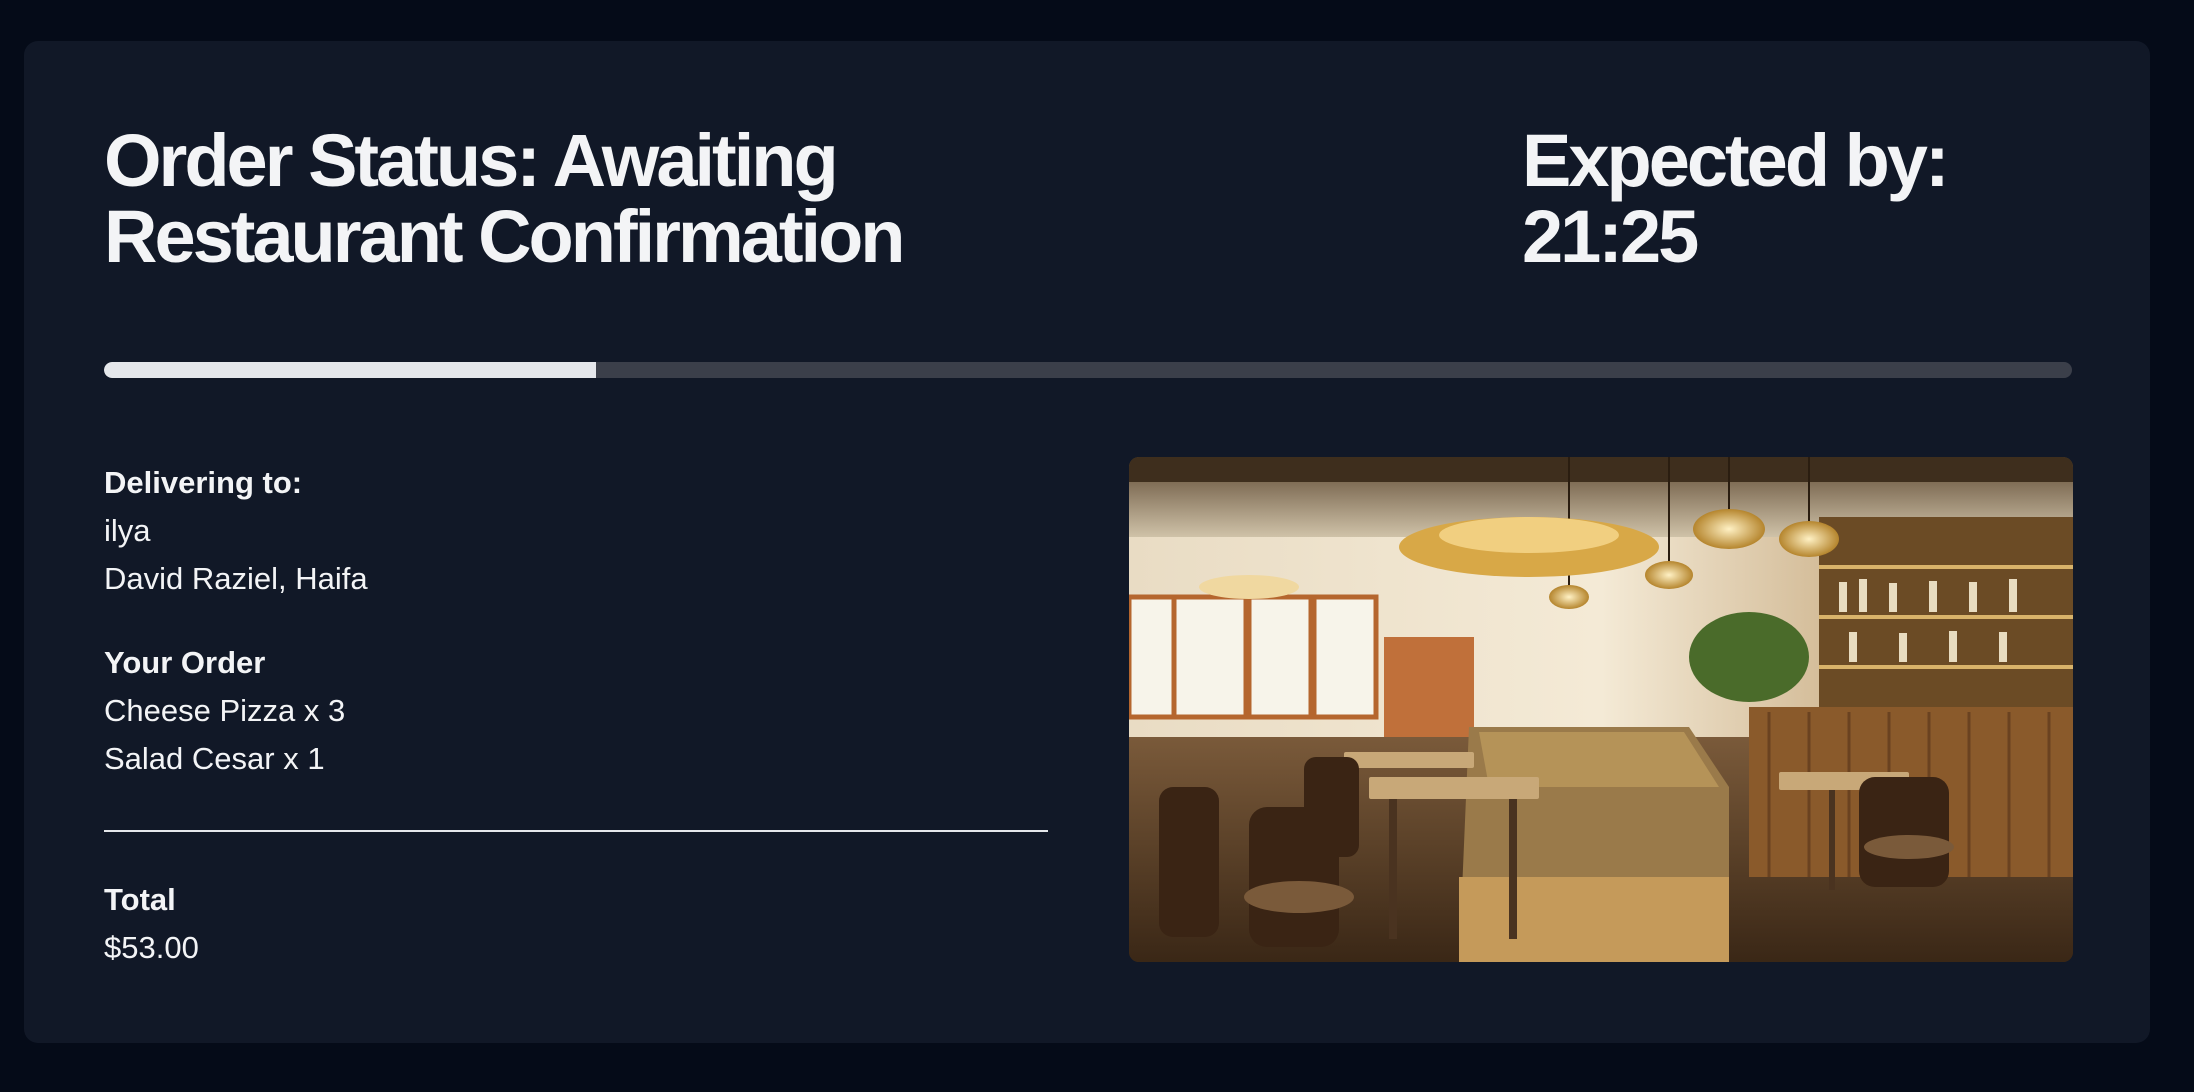 The image size is (2194, 1092). I want to click on delivery-address: David Raziel, Haifa, so click(236, 578).